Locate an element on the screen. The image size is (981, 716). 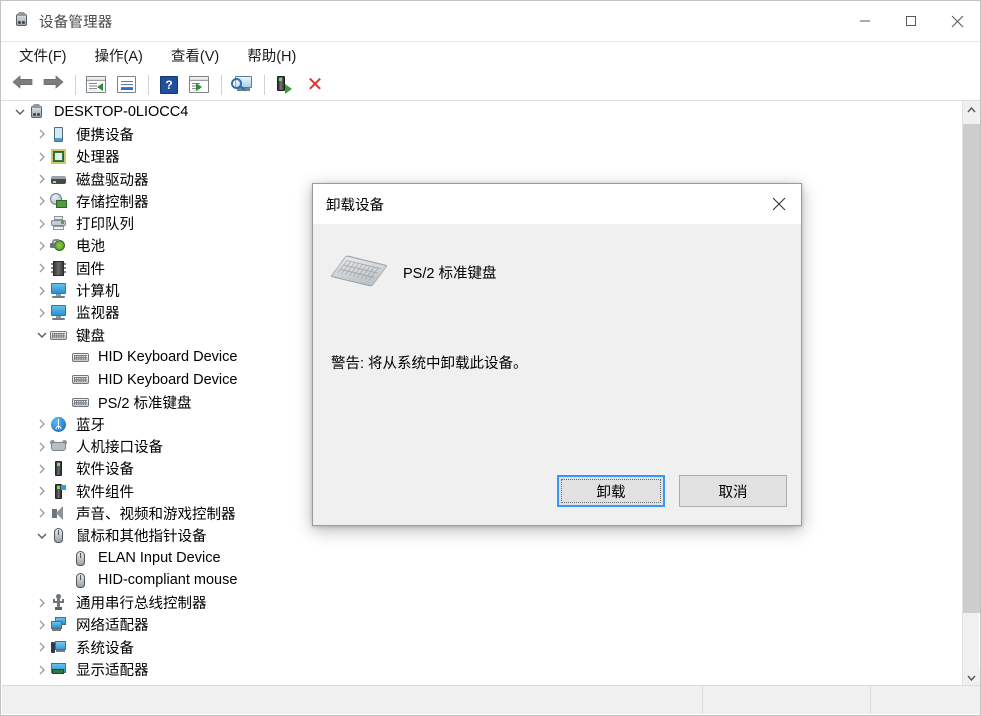
tree-row: 网络适配器 is located at coordinates (482, 625).